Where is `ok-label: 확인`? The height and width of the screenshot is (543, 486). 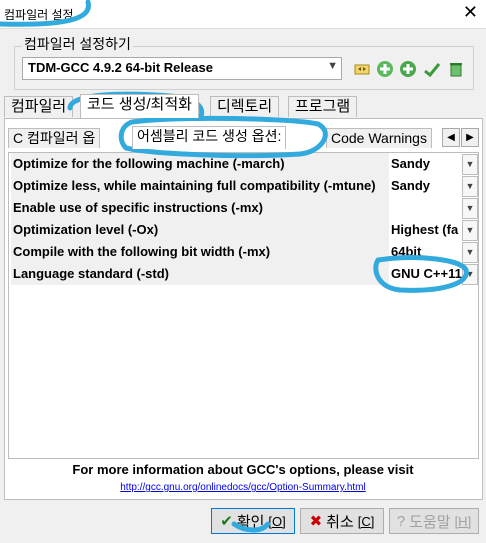 ok-label: 확인 is located at coordinates (250, 522).